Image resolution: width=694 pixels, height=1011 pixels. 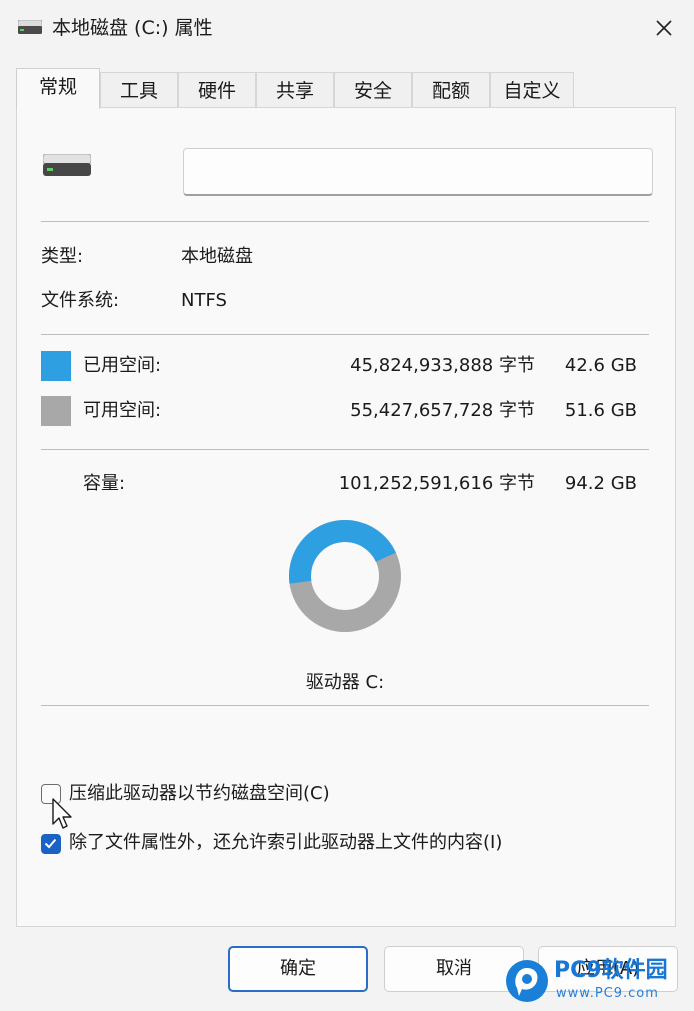 I want to click on filesystem-label: 文件系统:, so click(x=80, y=300).